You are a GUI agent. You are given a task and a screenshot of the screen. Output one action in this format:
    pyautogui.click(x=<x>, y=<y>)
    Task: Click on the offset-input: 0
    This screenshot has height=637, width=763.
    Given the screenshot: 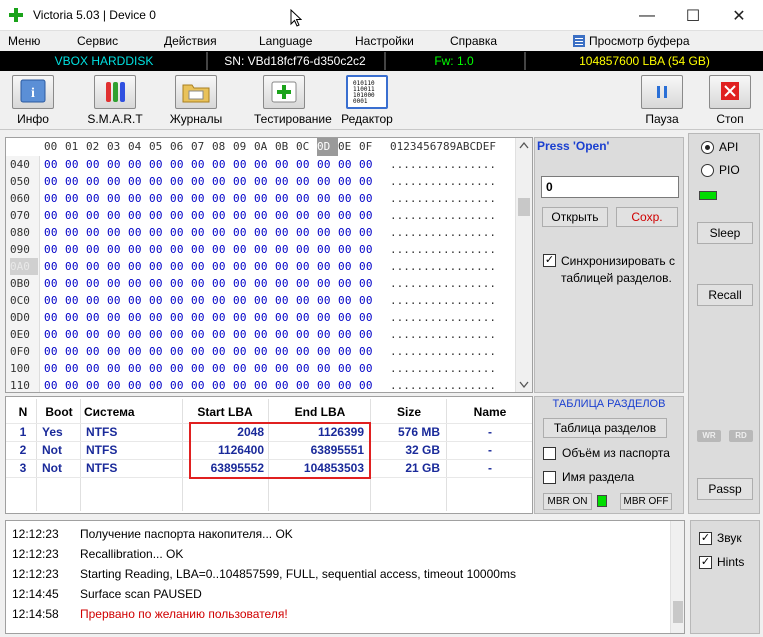 What is the action you would take?
    pyautogui.click(x=610, y=187)
    